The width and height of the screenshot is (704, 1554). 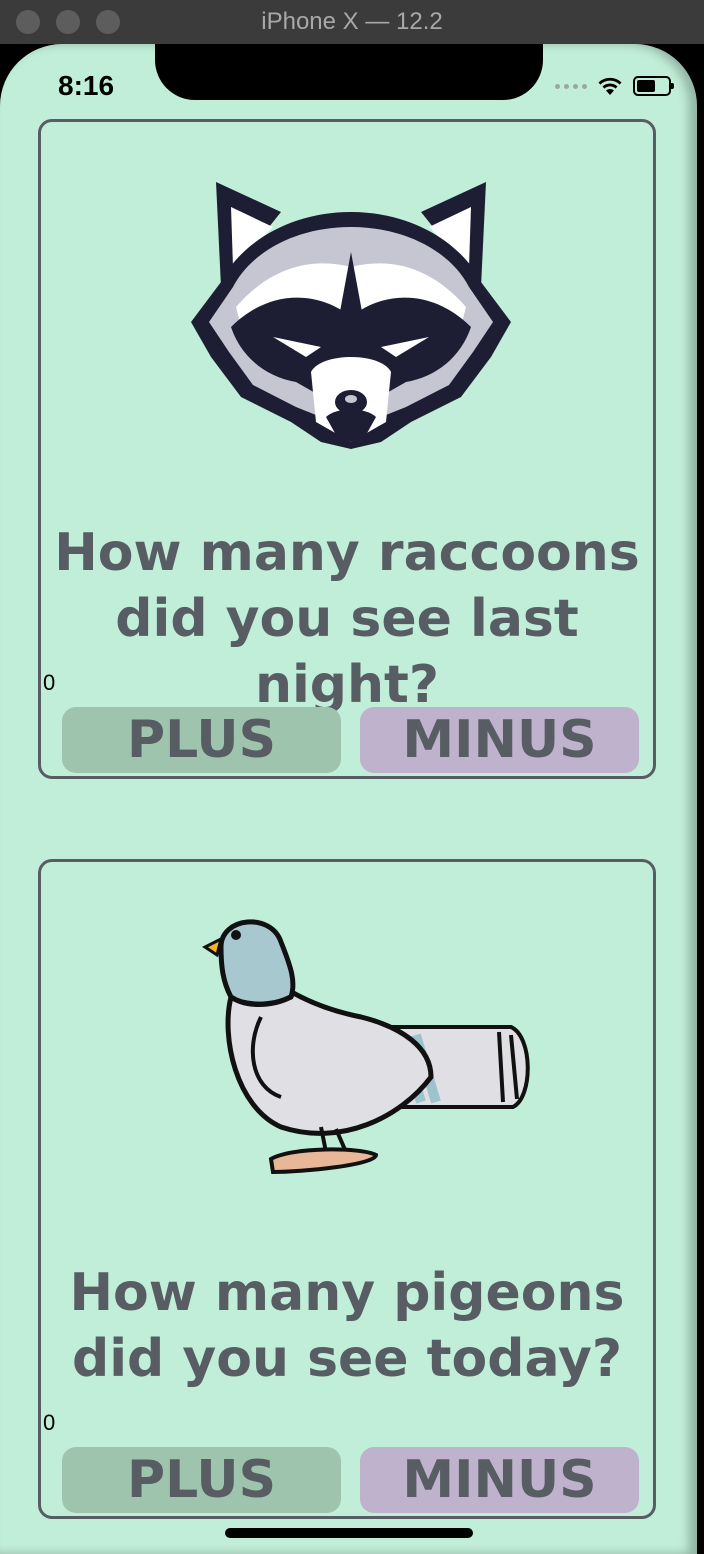 I want to click on status-indicators, so click(x=614, y=86).